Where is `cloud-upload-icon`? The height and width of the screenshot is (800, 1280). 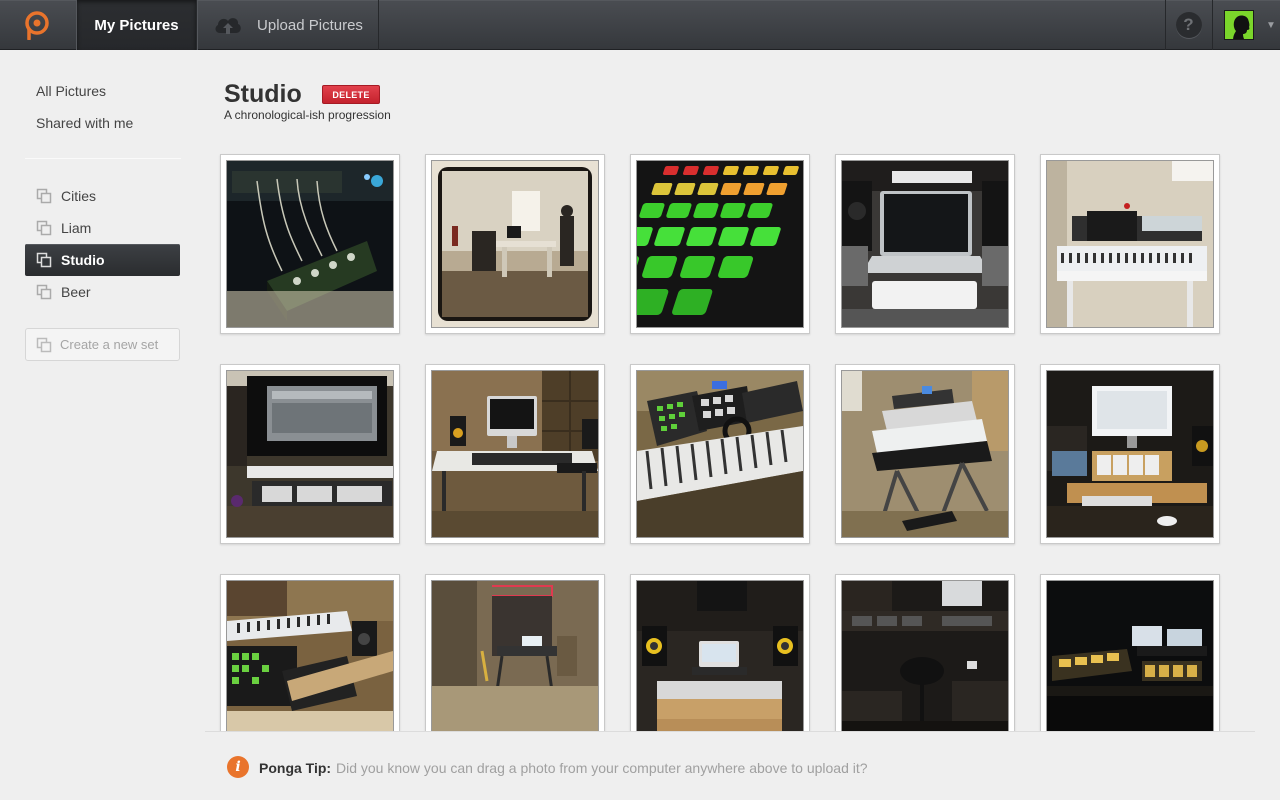 cloud-upload-icon is located at coordinates (228, 25).